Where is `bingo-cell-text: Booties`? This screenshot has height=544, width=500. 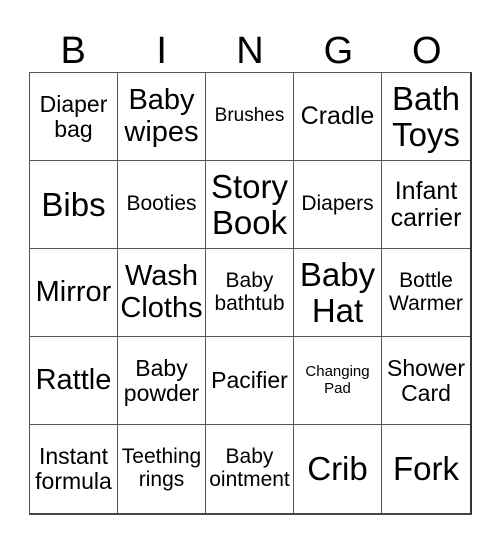
bingo-cell-text: Booties is located at coordinates (161, 204).